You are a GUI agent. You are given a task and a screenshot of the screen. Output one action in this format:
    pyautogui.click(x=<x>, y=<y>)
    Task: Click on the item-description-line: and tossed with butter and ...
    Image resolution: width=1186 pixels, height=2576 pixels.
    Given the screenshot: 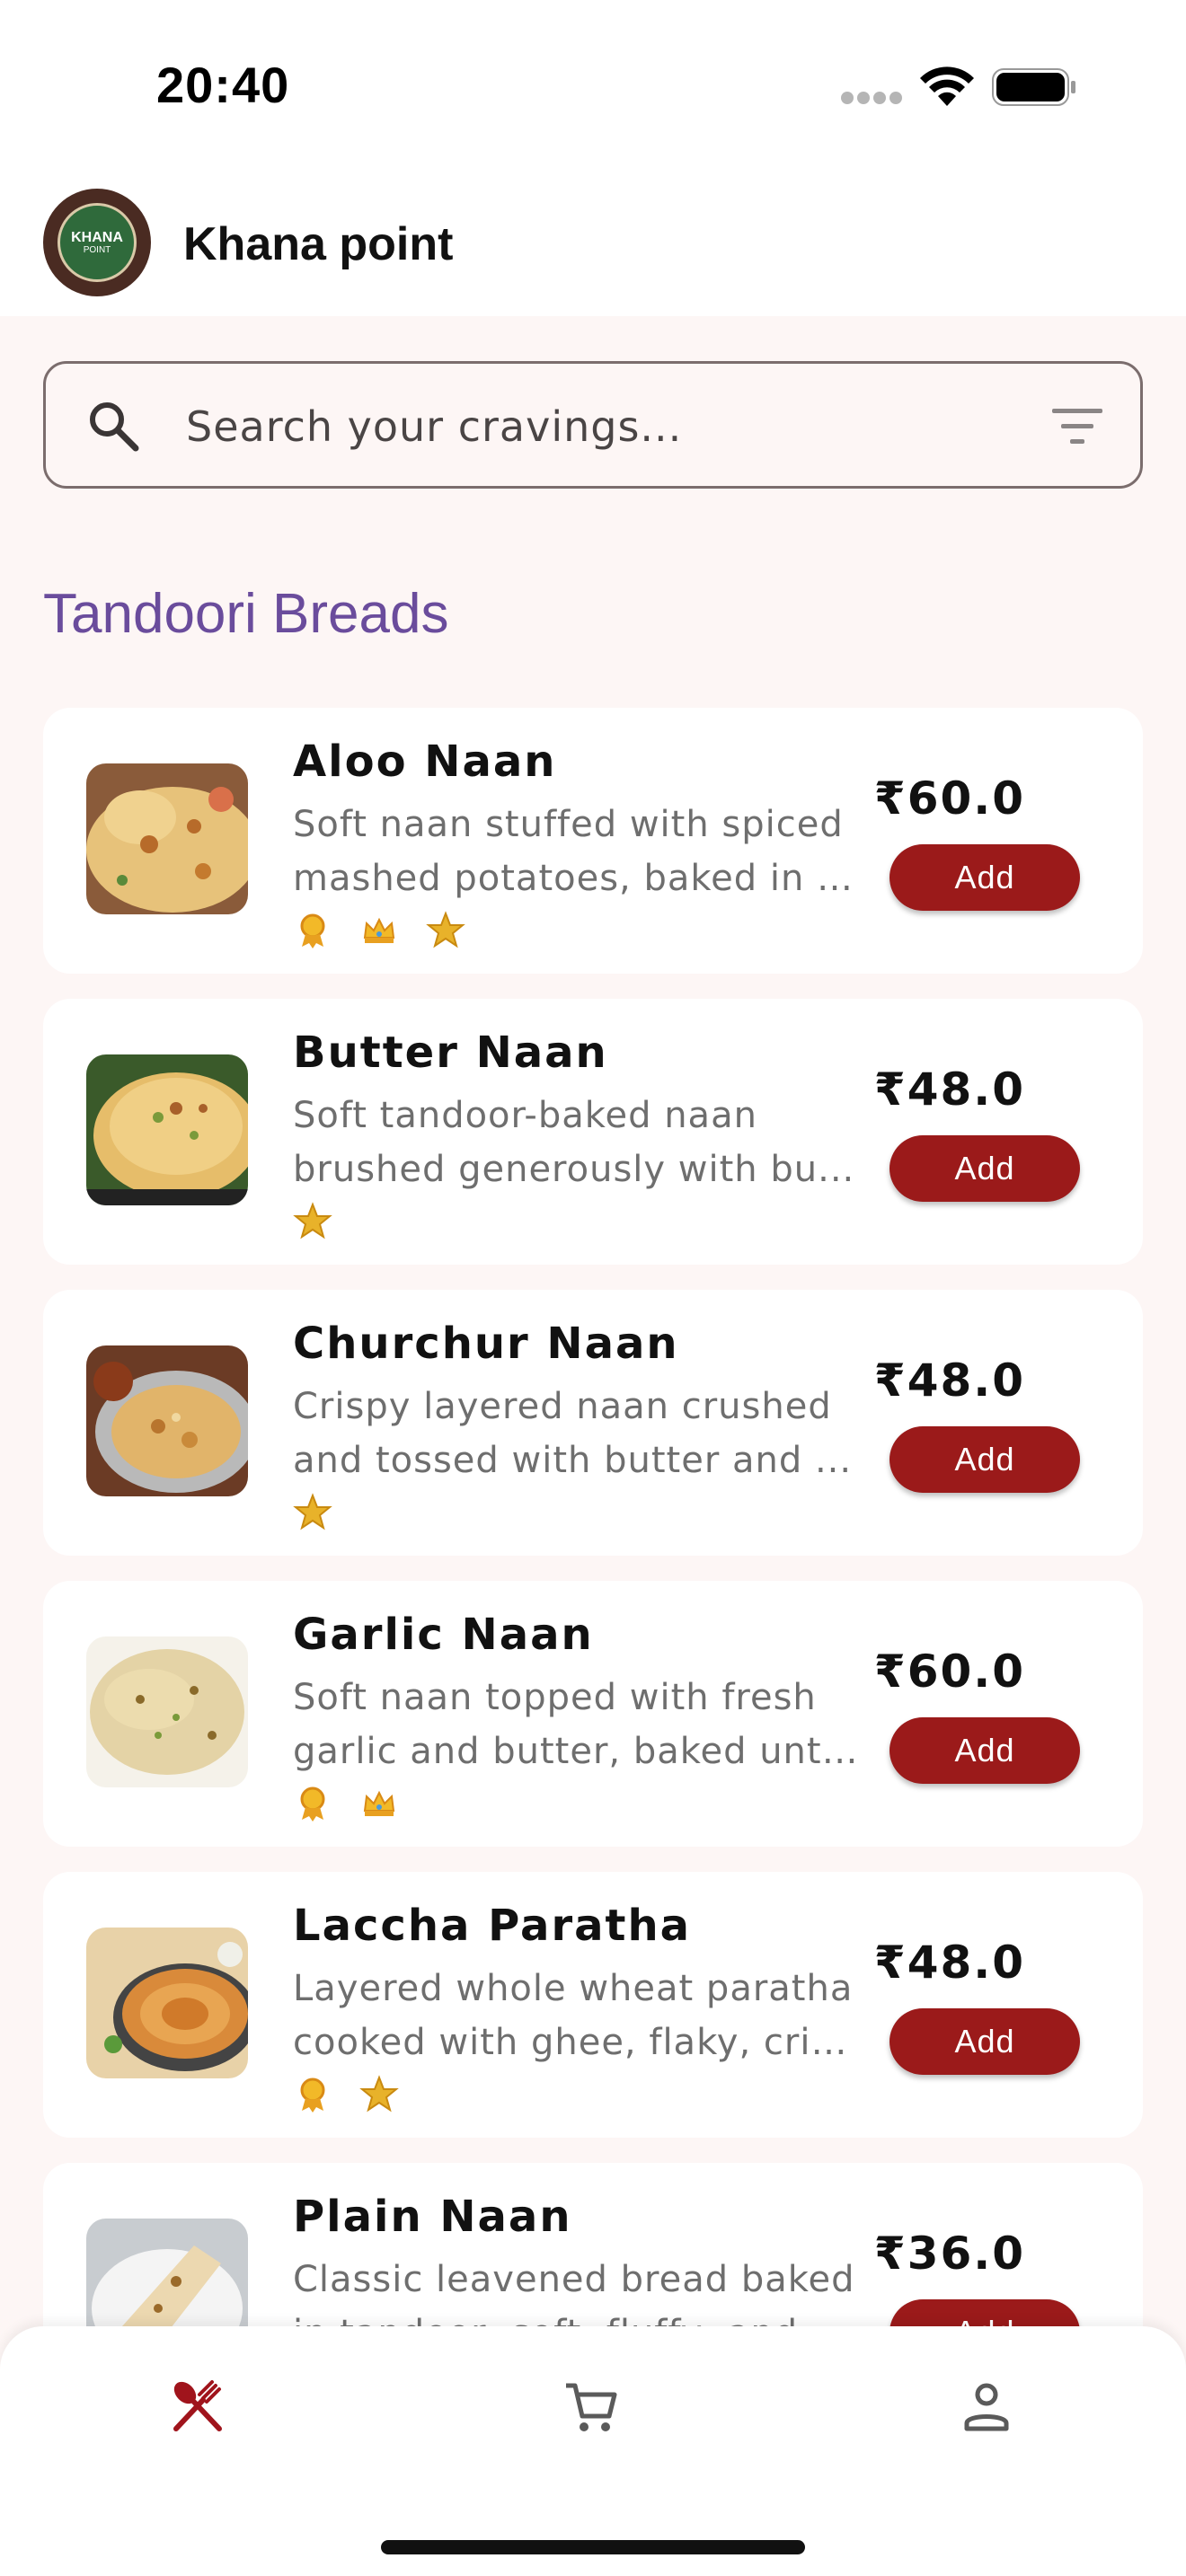 What is the action you would take?
    pyautogui.click(x=573, y=1460)
    